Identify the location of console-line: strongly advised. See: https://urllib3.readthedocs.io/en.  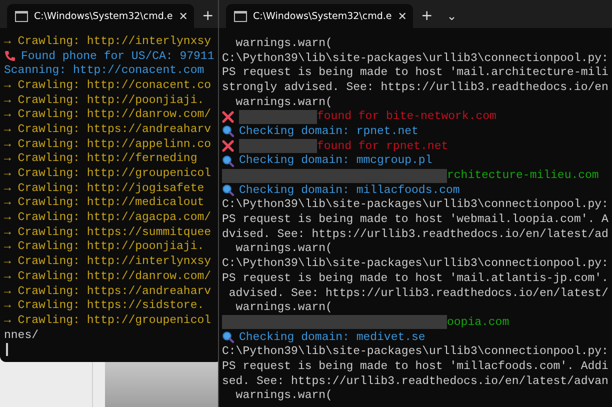
(415, 87).